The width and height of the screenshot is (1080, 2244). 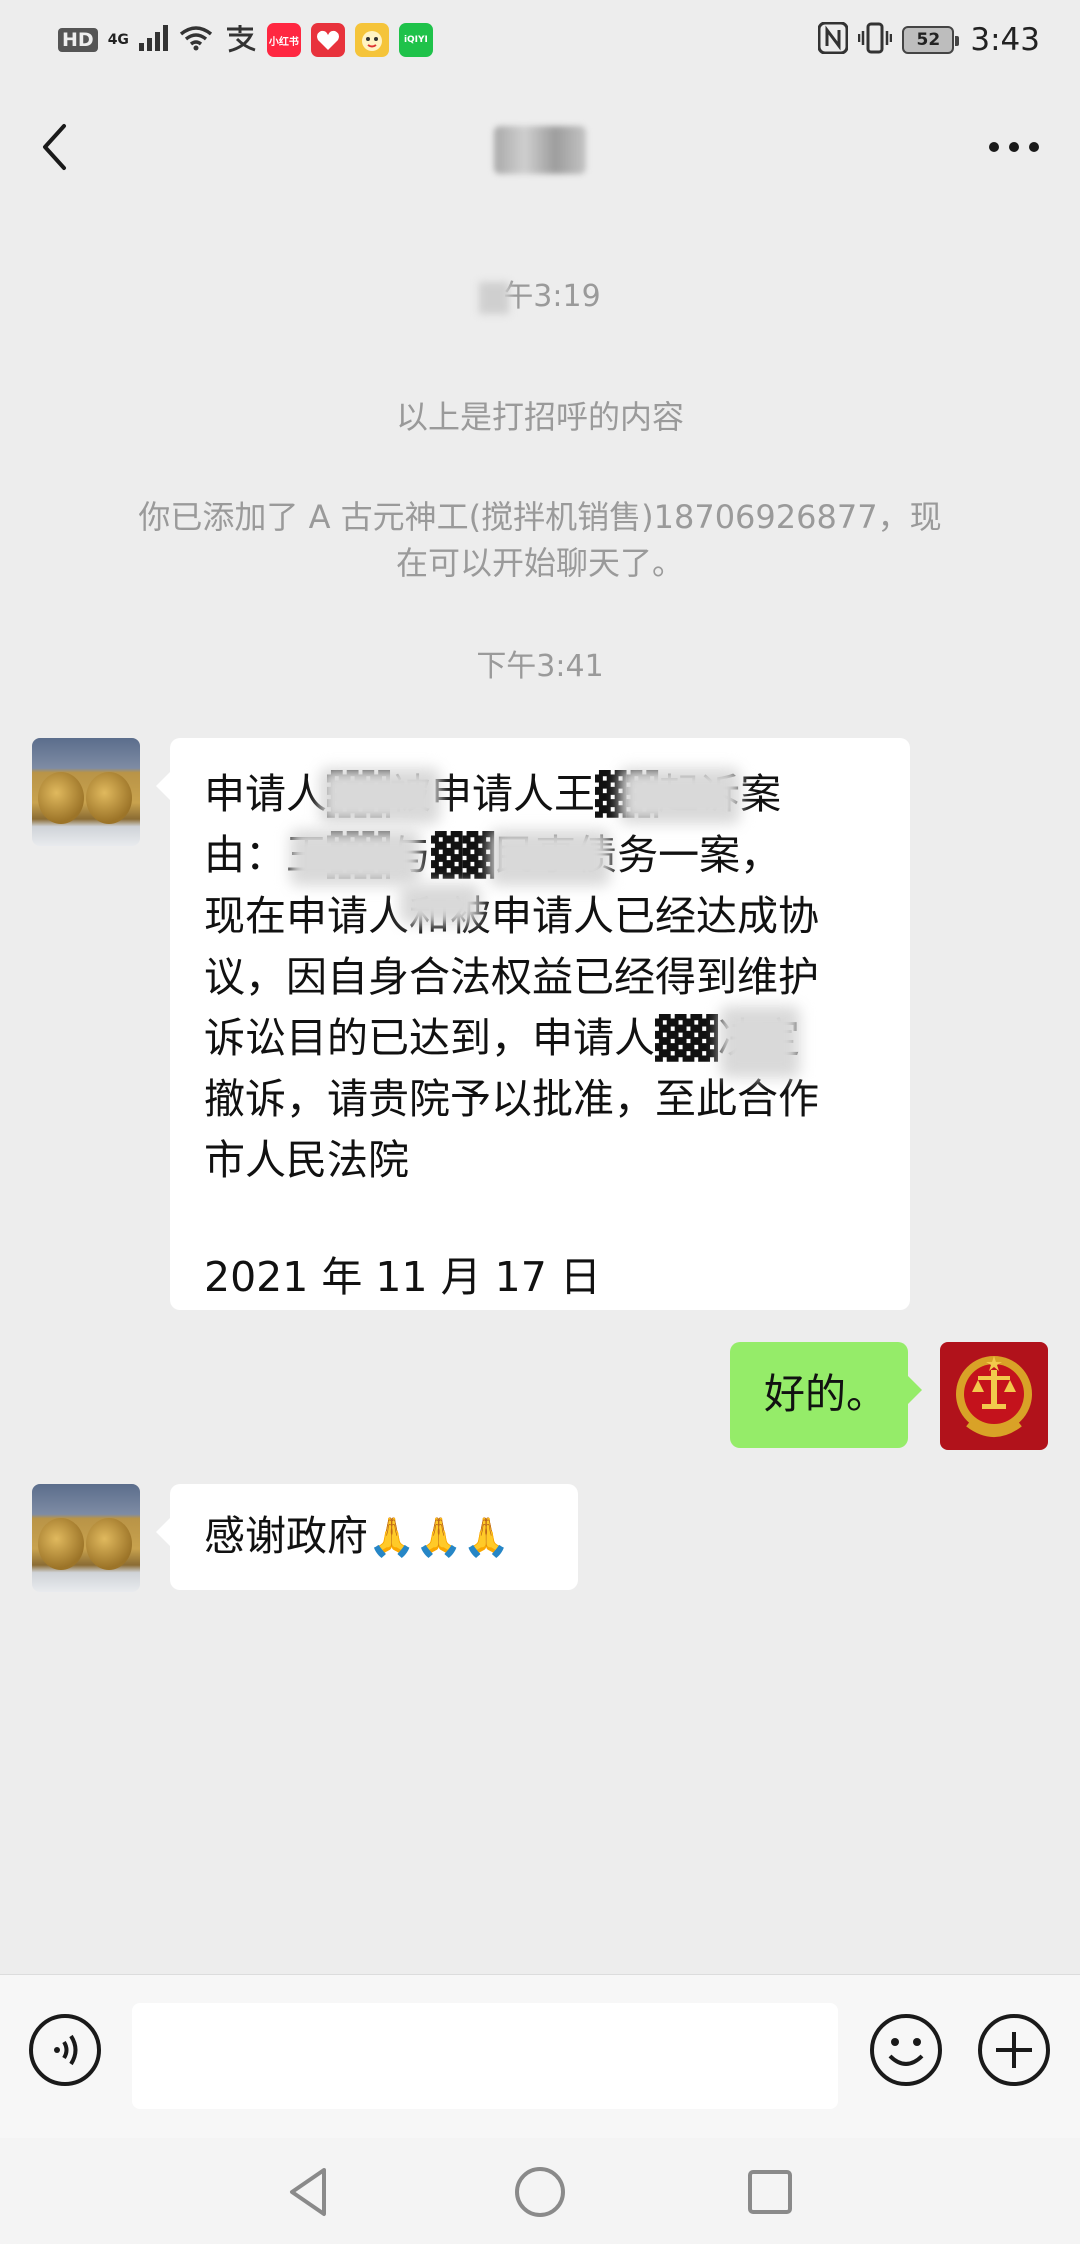 What do you see at coordinates (118, 40) in the screenshot?
I see `network-type: 4G` at bounding box center [118, 40].